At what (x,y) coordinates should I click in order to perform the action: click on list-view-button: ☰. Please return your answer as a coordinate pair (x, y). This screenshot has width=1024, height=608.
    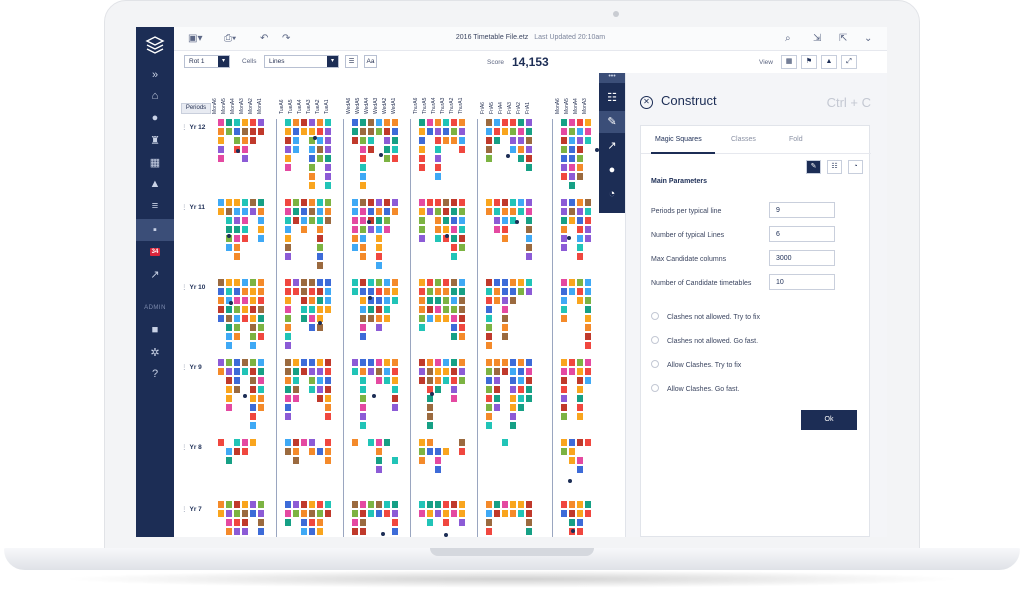
    Looking at the image, I should click on (351, 61).